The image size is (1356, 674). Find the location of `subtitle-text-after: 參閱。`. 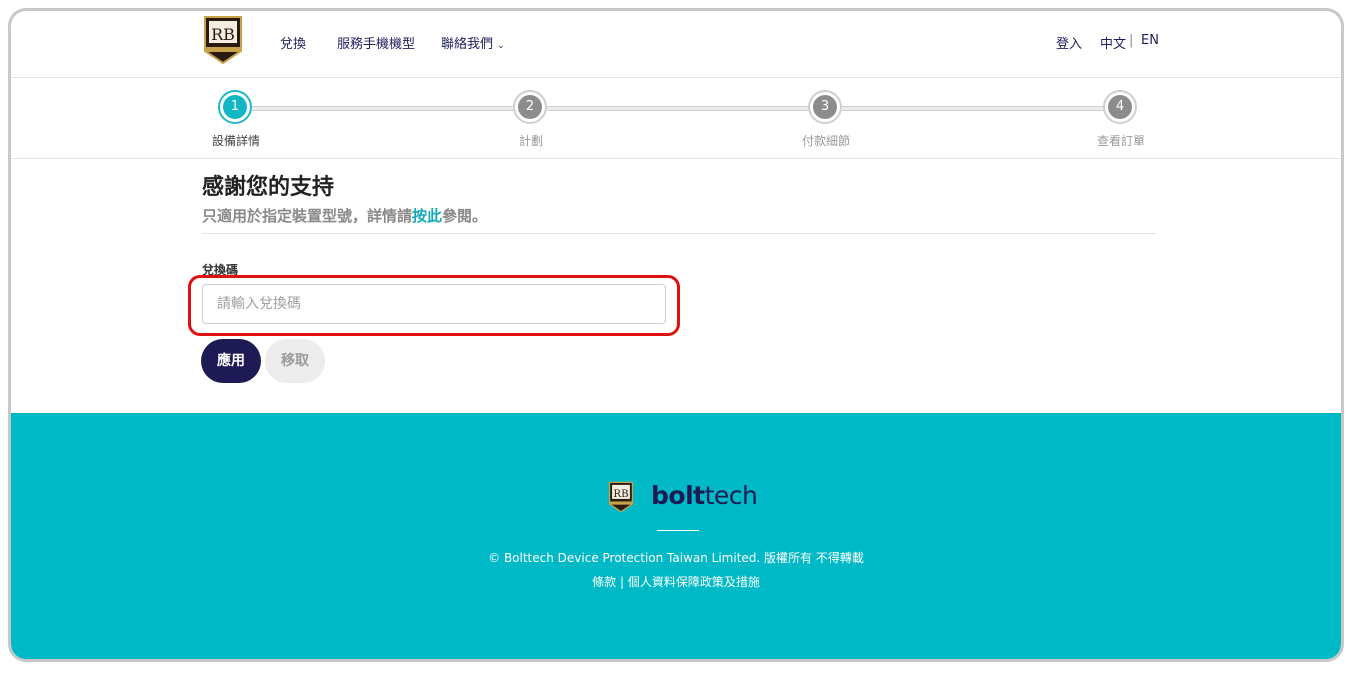

subtitle-text-after: 參閱。 is located at coordinates (465, 216).